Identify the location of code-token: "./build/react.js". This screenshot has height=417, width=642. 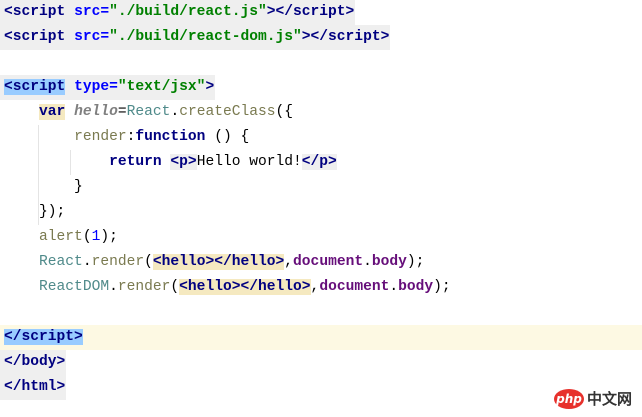
(188, 12).